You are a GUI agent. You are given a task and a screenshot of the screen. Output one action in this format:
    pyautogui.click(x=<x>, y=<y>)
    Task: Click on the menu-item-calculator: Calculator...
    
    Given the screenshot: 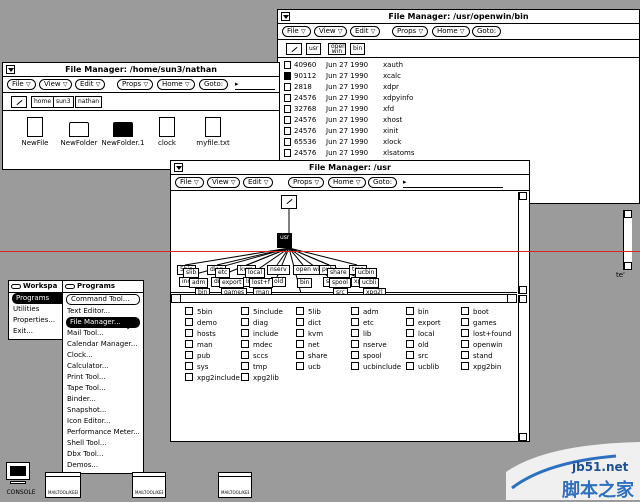 What is the action you would take?
    pyautogui.click(x=103, y=366)
    